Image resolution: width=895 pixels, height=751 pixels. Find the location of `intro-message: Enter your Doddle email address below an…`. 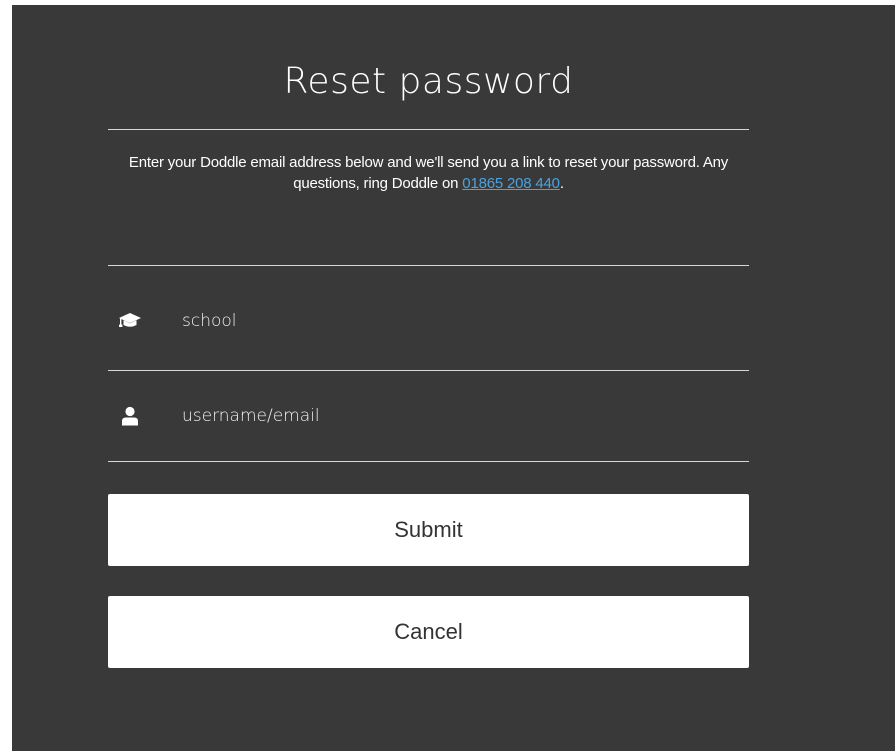

intro-message: Enter your Doddle email address below an… is located at coordinates (428, 173).